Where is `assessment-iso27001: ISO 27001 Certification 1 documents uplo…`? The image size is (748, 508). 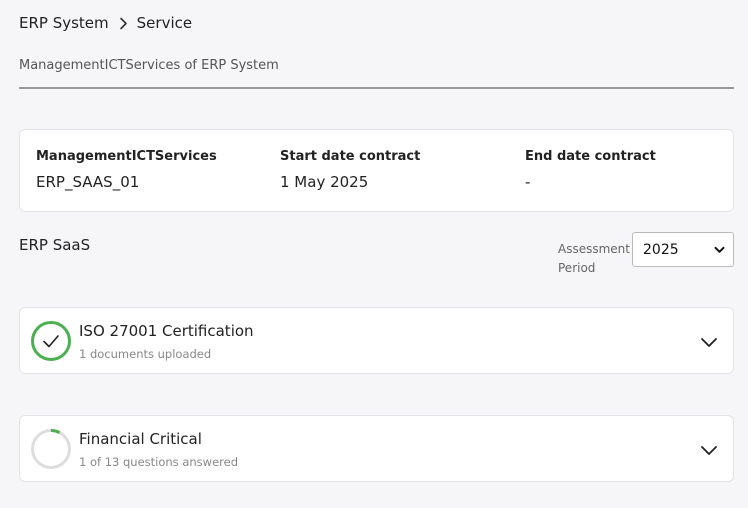
assessment-iso27001: ISO 27001 Certification 1 documents uplo… is located at coordinates (376, 340).